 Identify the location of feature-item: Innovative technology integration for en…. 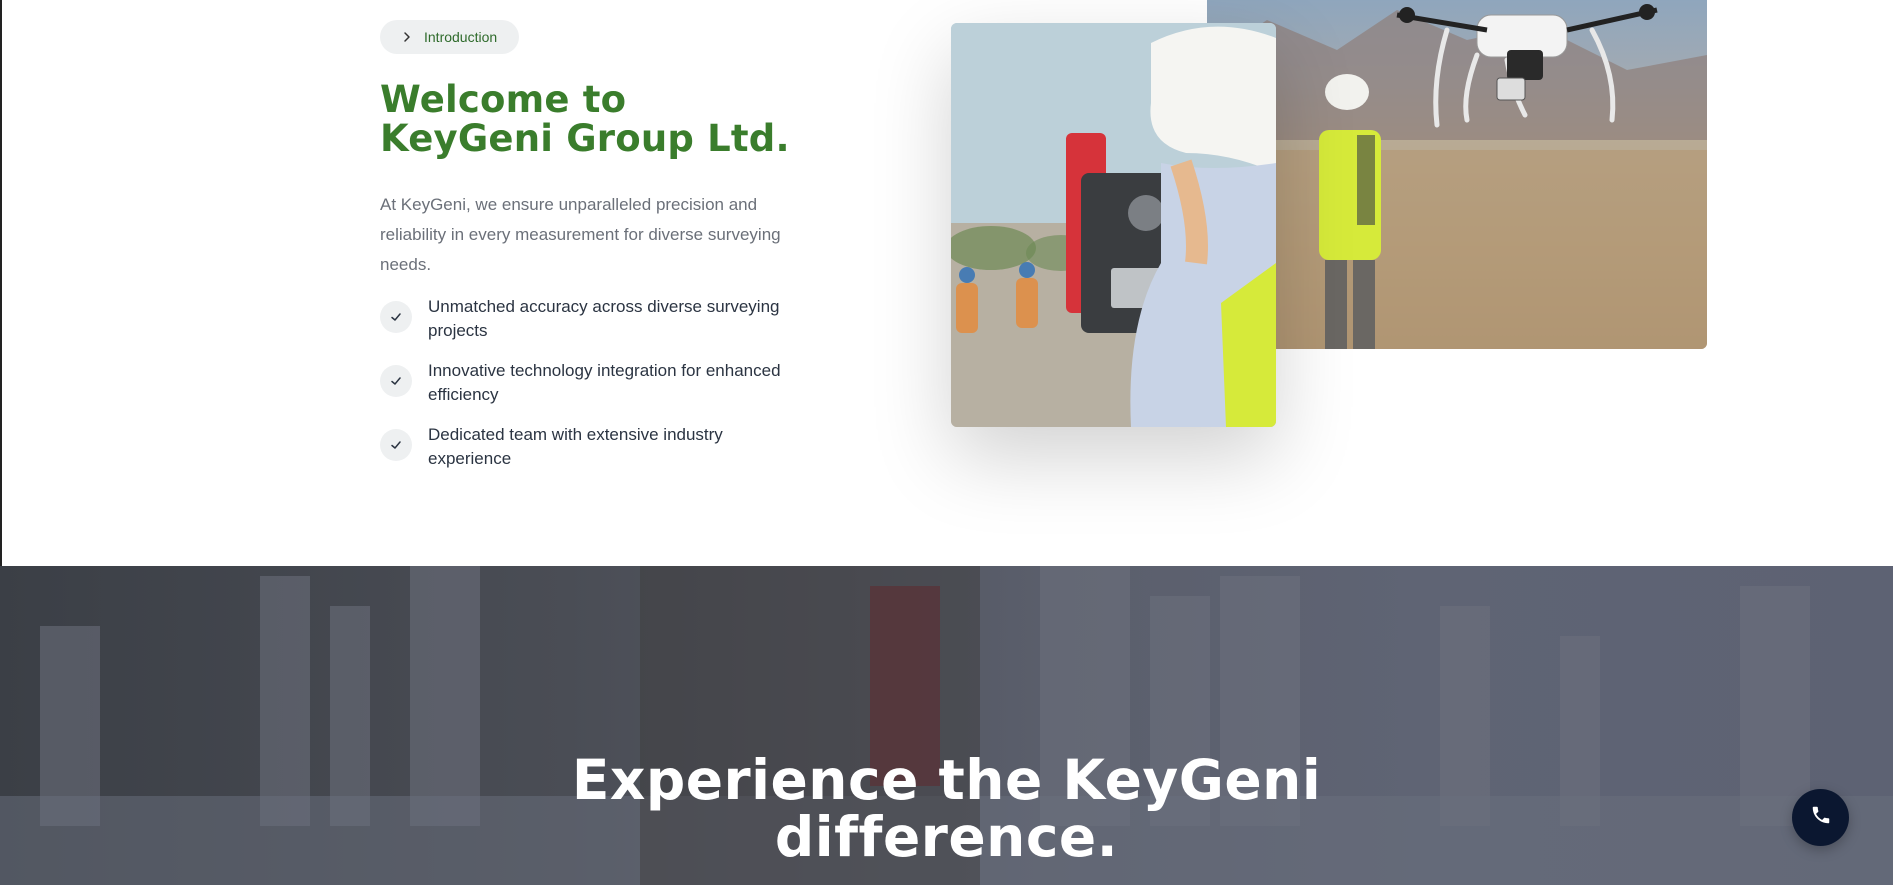
(595, 391).